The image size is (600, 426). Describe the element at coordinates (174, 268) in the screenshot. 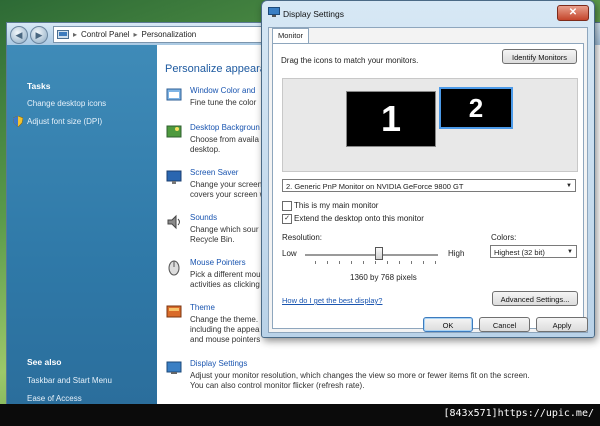

I see `mouse-pointers-icon` at that location.